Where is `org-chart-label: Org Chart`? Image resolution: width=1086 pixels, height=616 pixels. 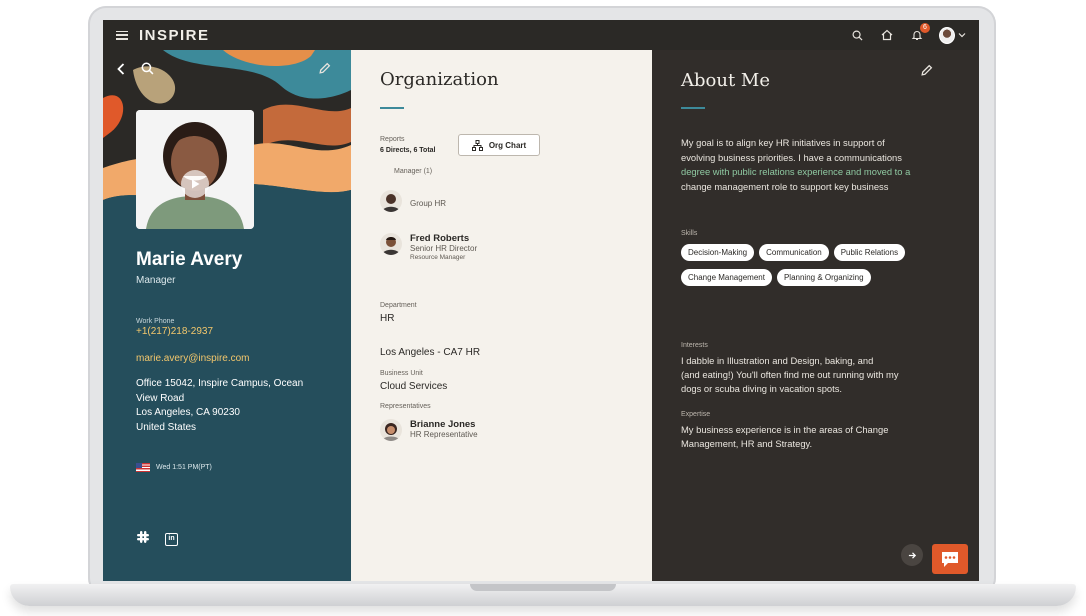 org-chart-label: Org Chart is located at coordinates (507, 145).